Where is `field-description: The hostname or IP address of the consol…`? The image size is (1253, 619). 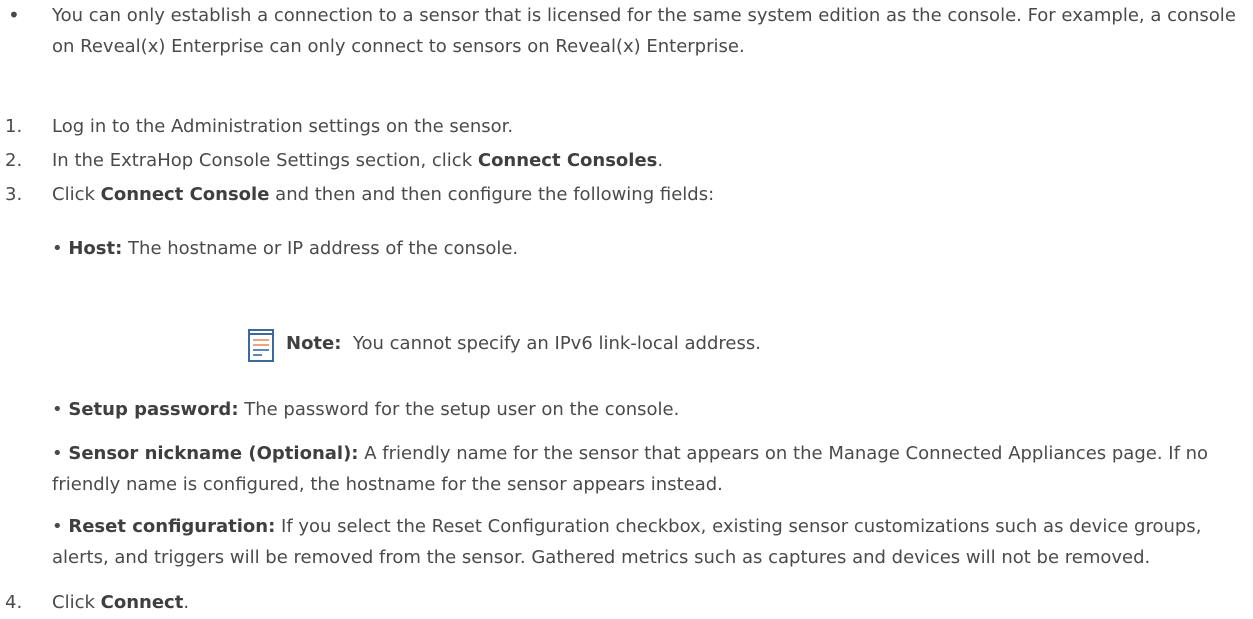 field-description: The hostname or IP address of the consol… is located at coordinates (320, 248).